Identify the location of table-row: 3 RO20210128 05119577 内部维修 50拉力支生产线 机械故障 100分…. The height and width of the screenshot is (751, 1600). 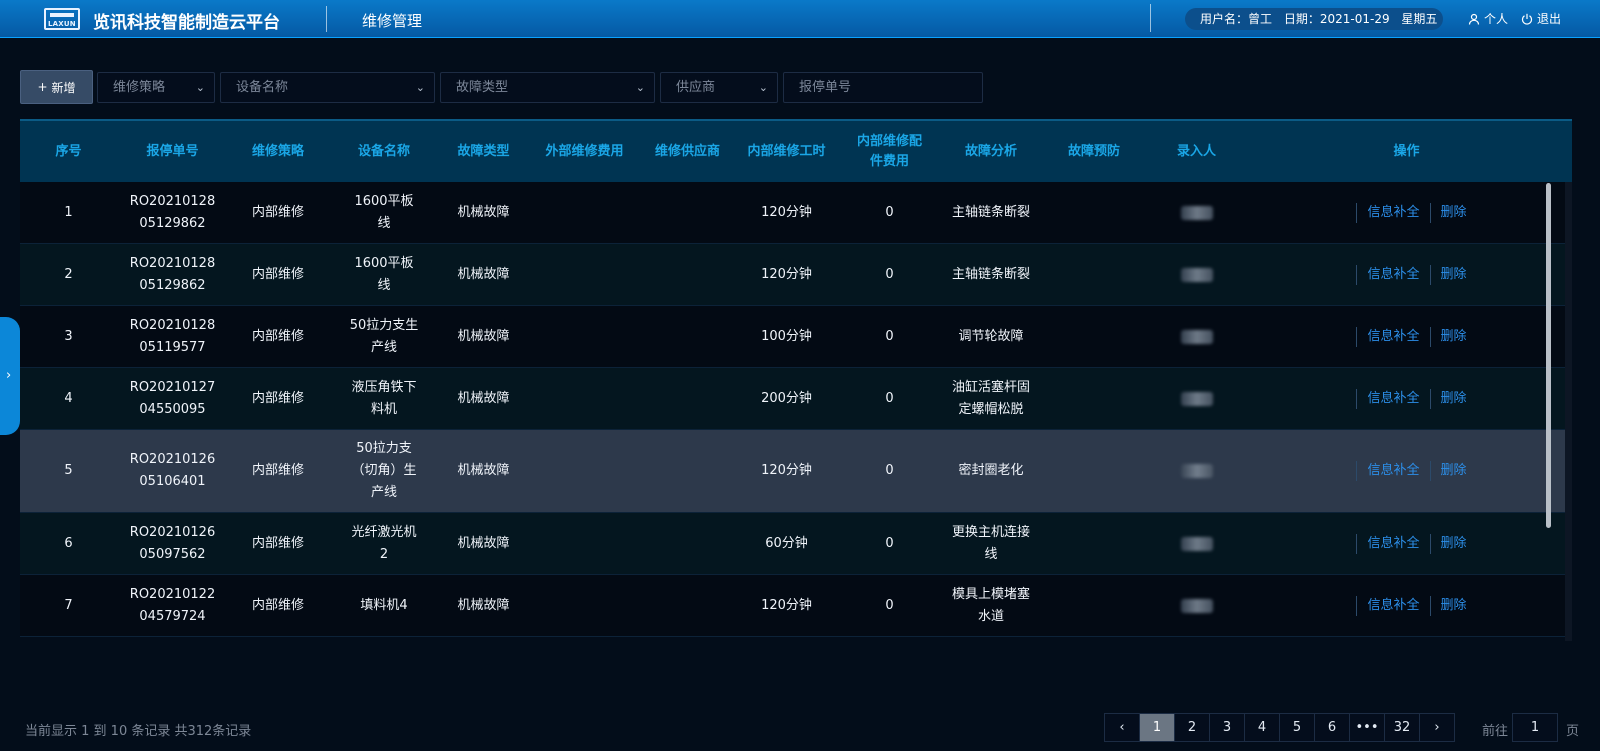
(792, 337).